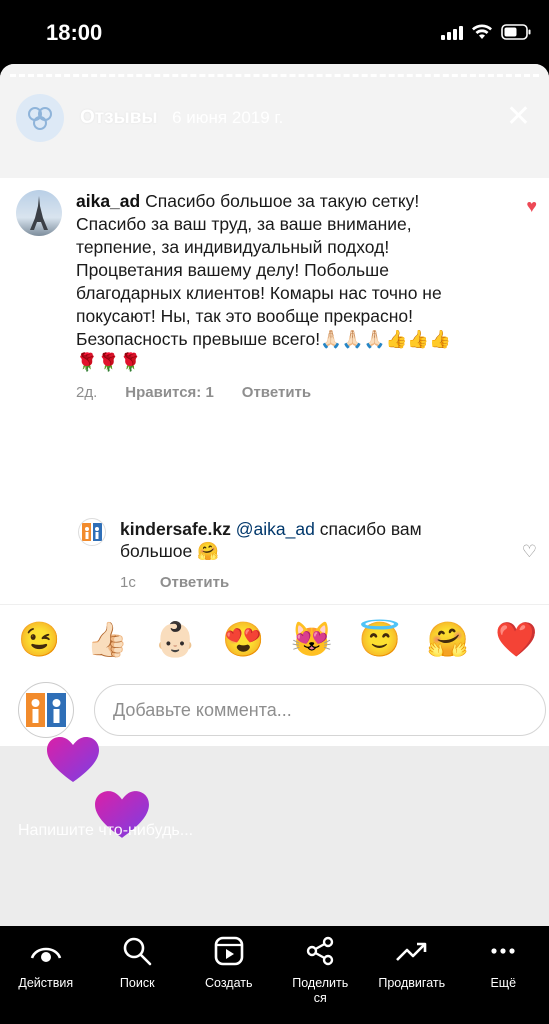 This screenshot has height=1024, width=549. I want to click on emoji-wink: 😉, so click(39, 640).